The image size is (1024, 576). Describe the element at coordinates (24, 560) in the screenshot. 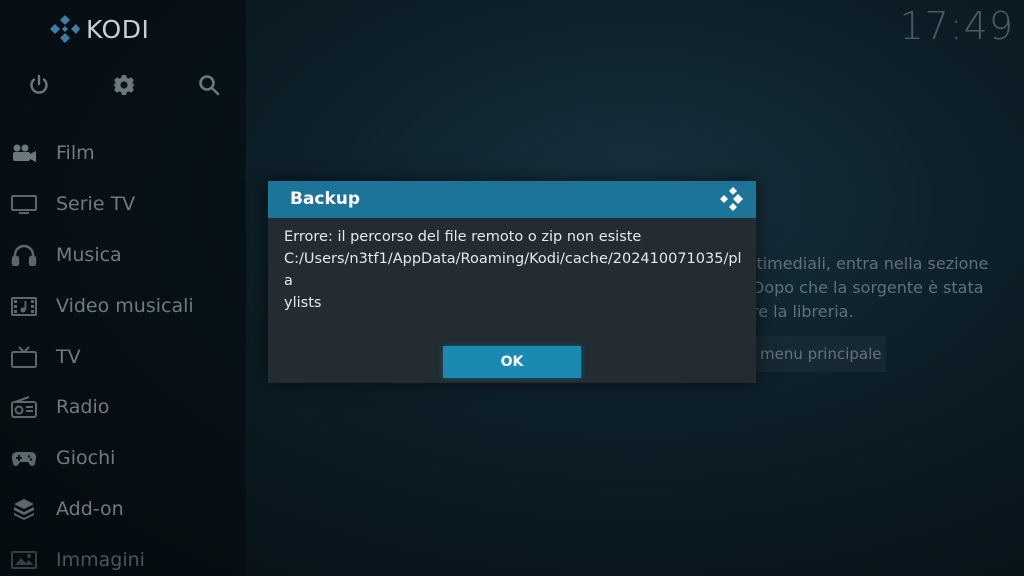

I see `image-icon` at that location.